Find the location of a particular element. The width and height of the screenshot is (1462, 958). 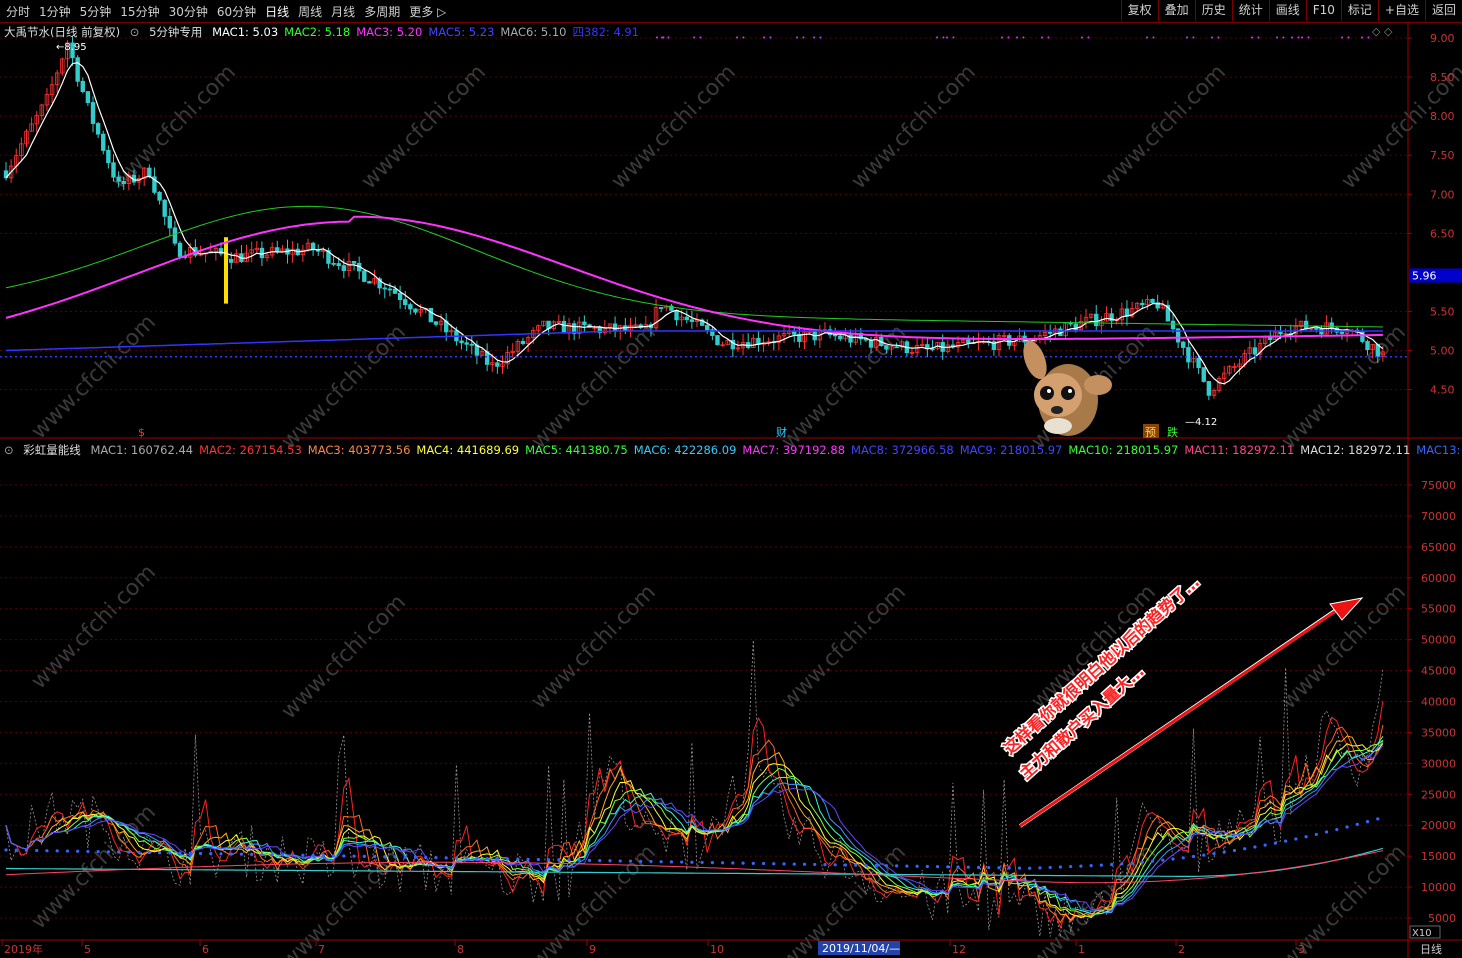

marker-die: 跌 is located at coordinates (1172, 432).